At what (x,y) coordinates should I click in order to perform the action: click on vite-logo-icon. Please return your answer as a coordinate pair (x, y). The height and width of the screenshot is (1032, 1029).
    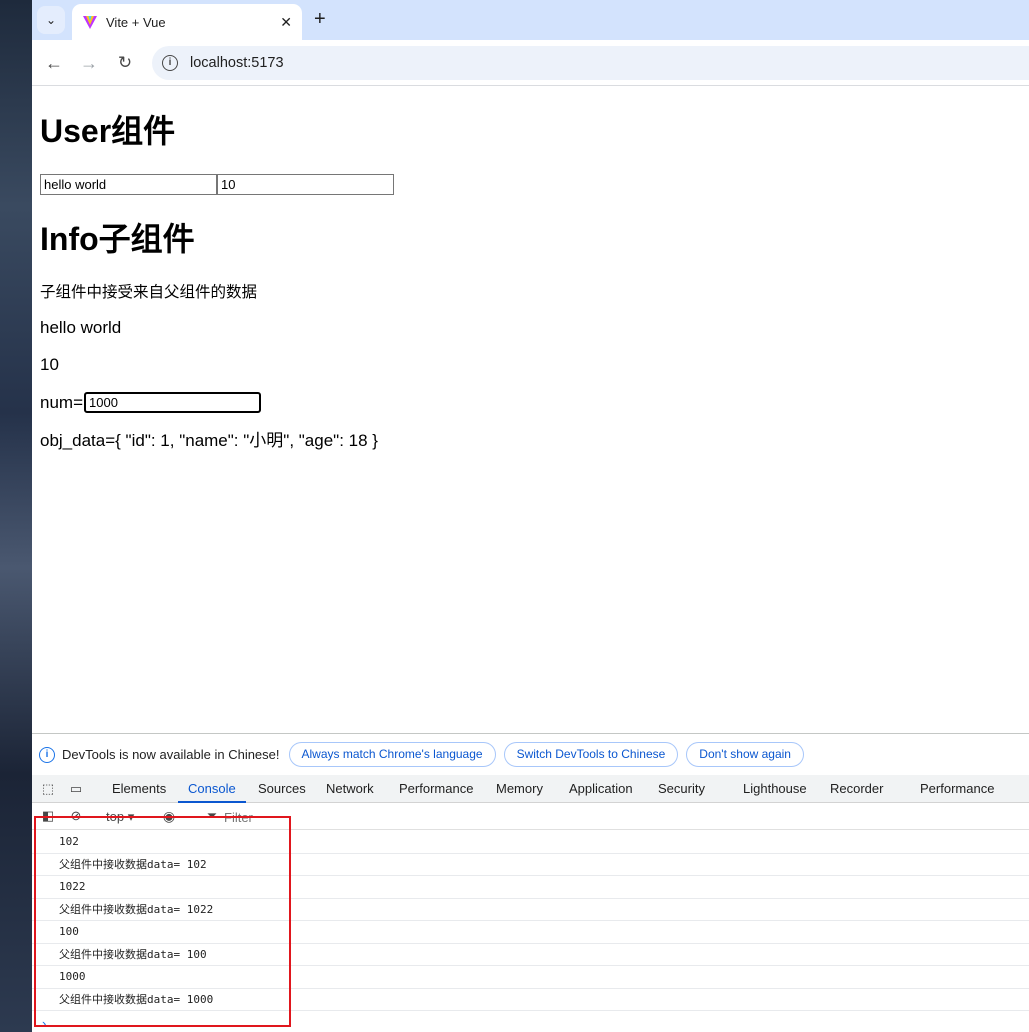
    Looking at the image, I should click on (90, 22).